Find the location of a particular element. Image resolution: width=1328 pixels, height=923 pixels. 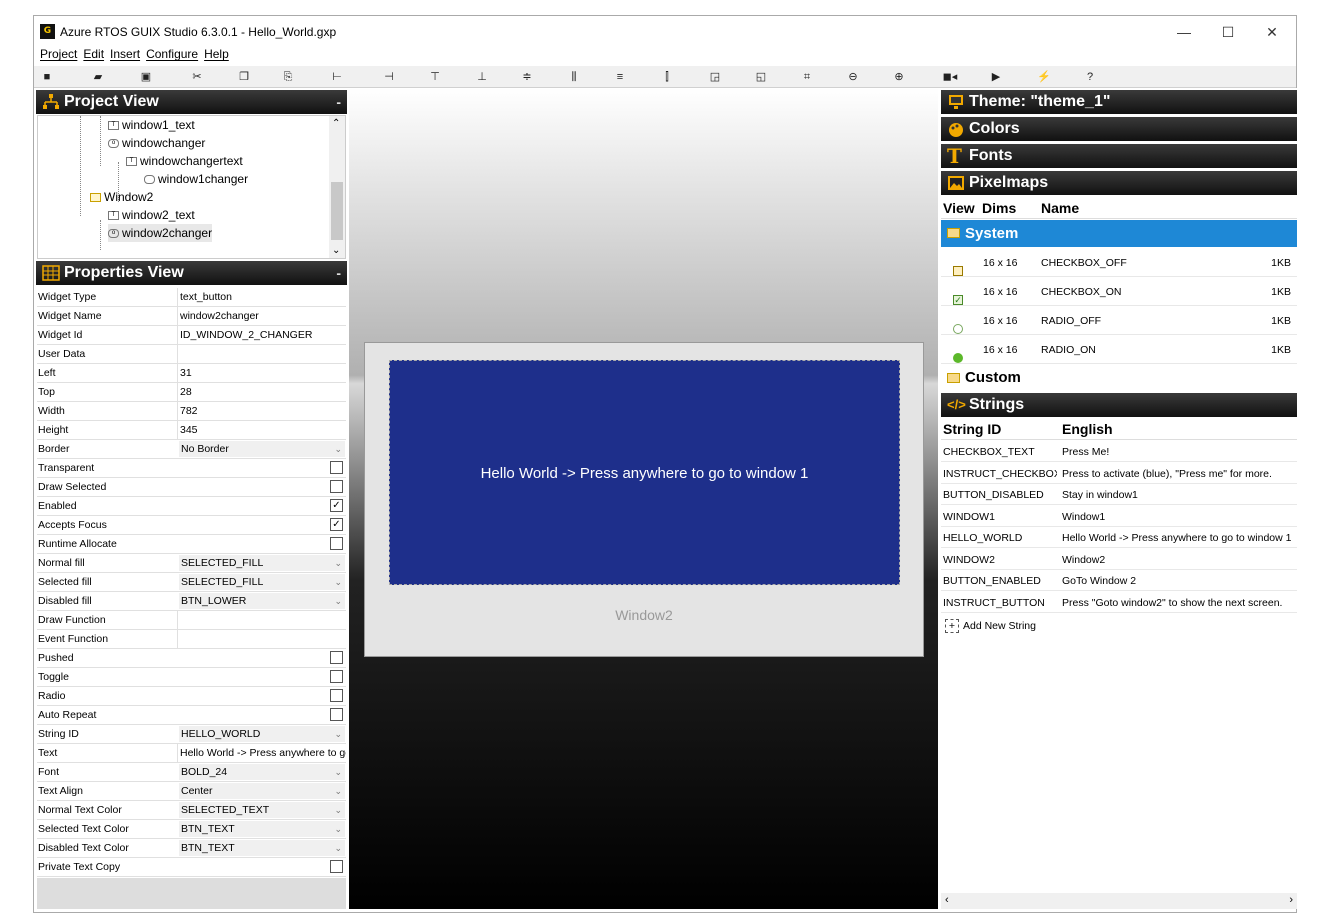

scroll-left-icon: ‹ is located at coordinates (947, 900).